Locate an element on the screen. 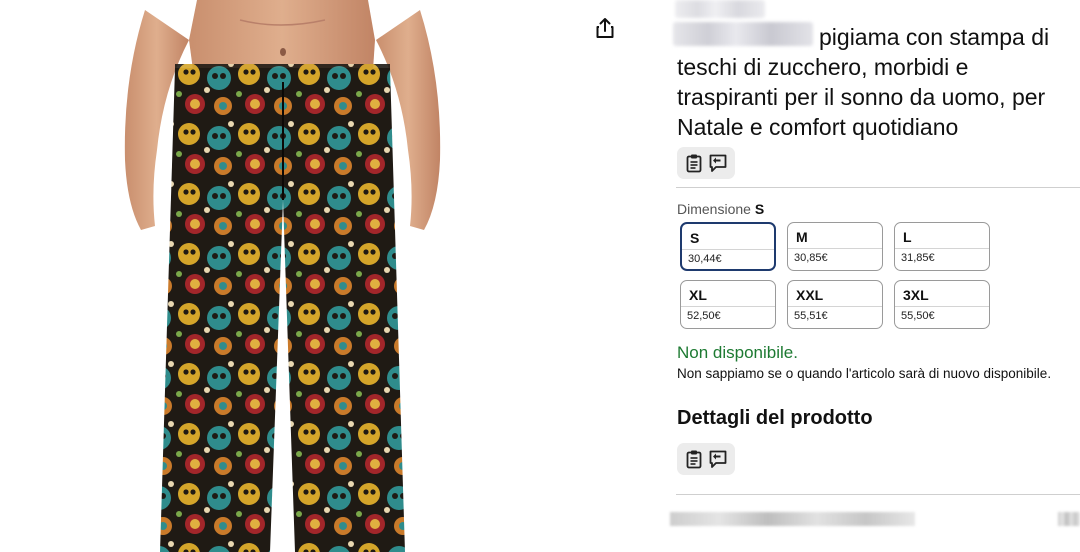 This screenshot has height=552, width=1080. share-button is located at coordinates (605, 28).